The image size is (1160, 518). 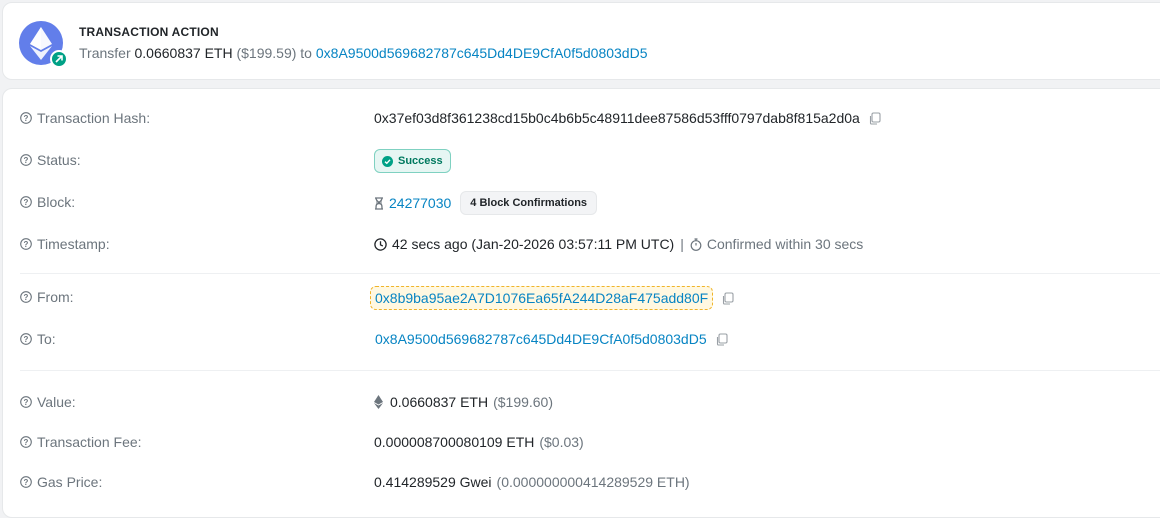 What do you see at coordinates (59, 59) in the screenshot?
I see `outgoing-arrow-icon` at bounding box center [59, 59].